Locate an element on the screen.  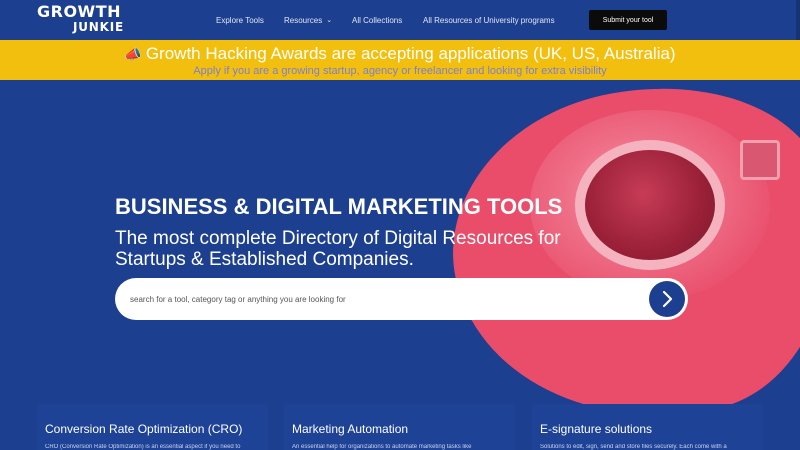
astronaut-helmet is located at coordinates (650, 205).